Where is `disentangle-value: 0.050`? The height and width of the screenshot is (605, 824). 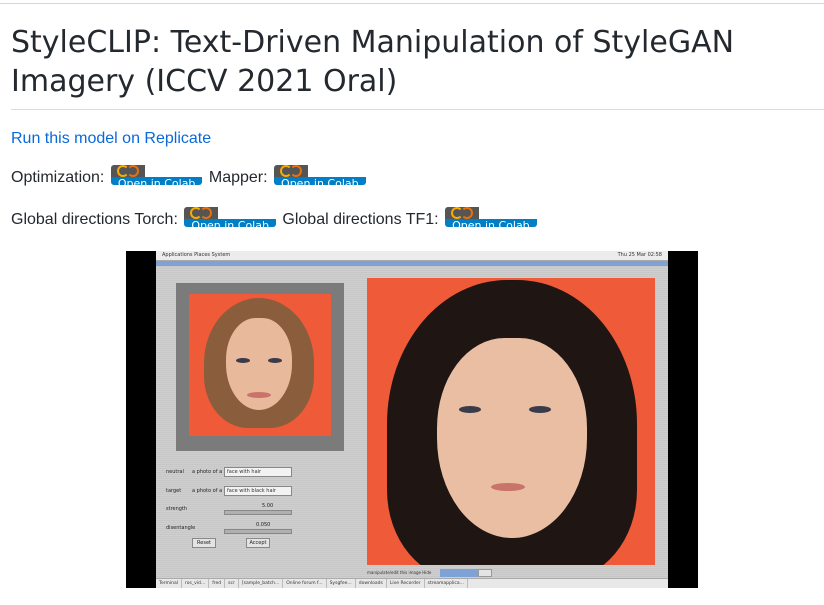
disentangle-value: 0.050 is located at coordinates (263, 525).